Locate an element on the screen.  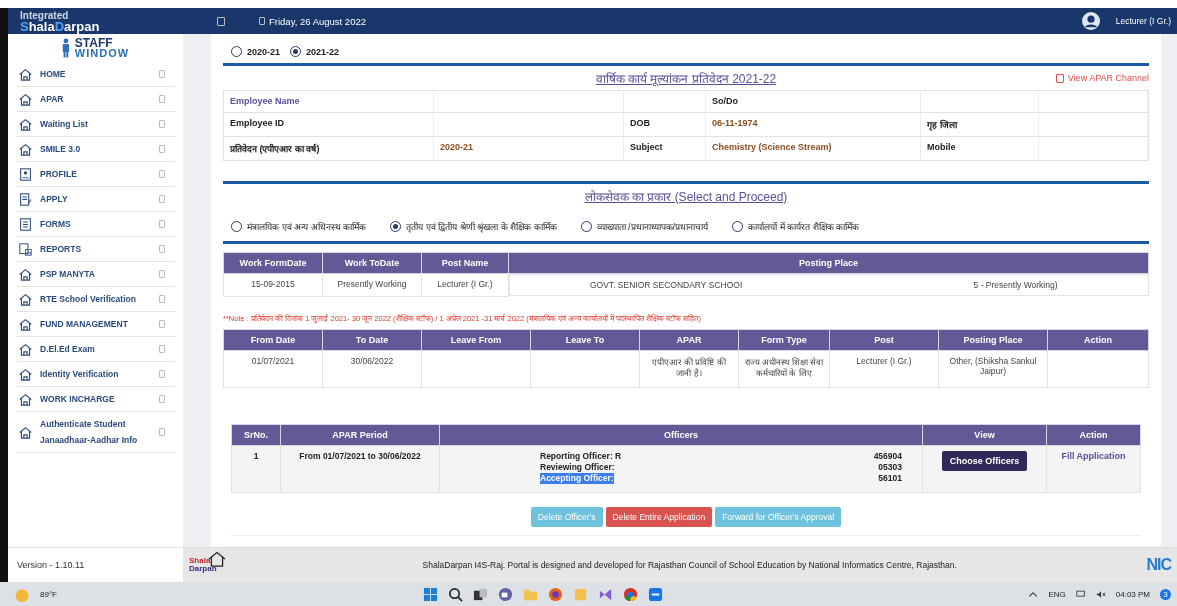
sidebar-item: FORMS is located at coordinates (96, 224).